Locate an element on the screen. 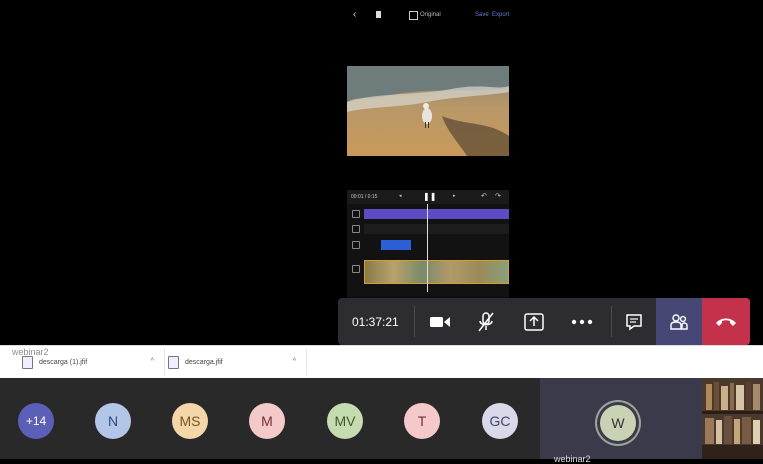 The width and height of the screenshot is (763, 464). pause-icon: ❚❚ is located at coordinates (429, 196).